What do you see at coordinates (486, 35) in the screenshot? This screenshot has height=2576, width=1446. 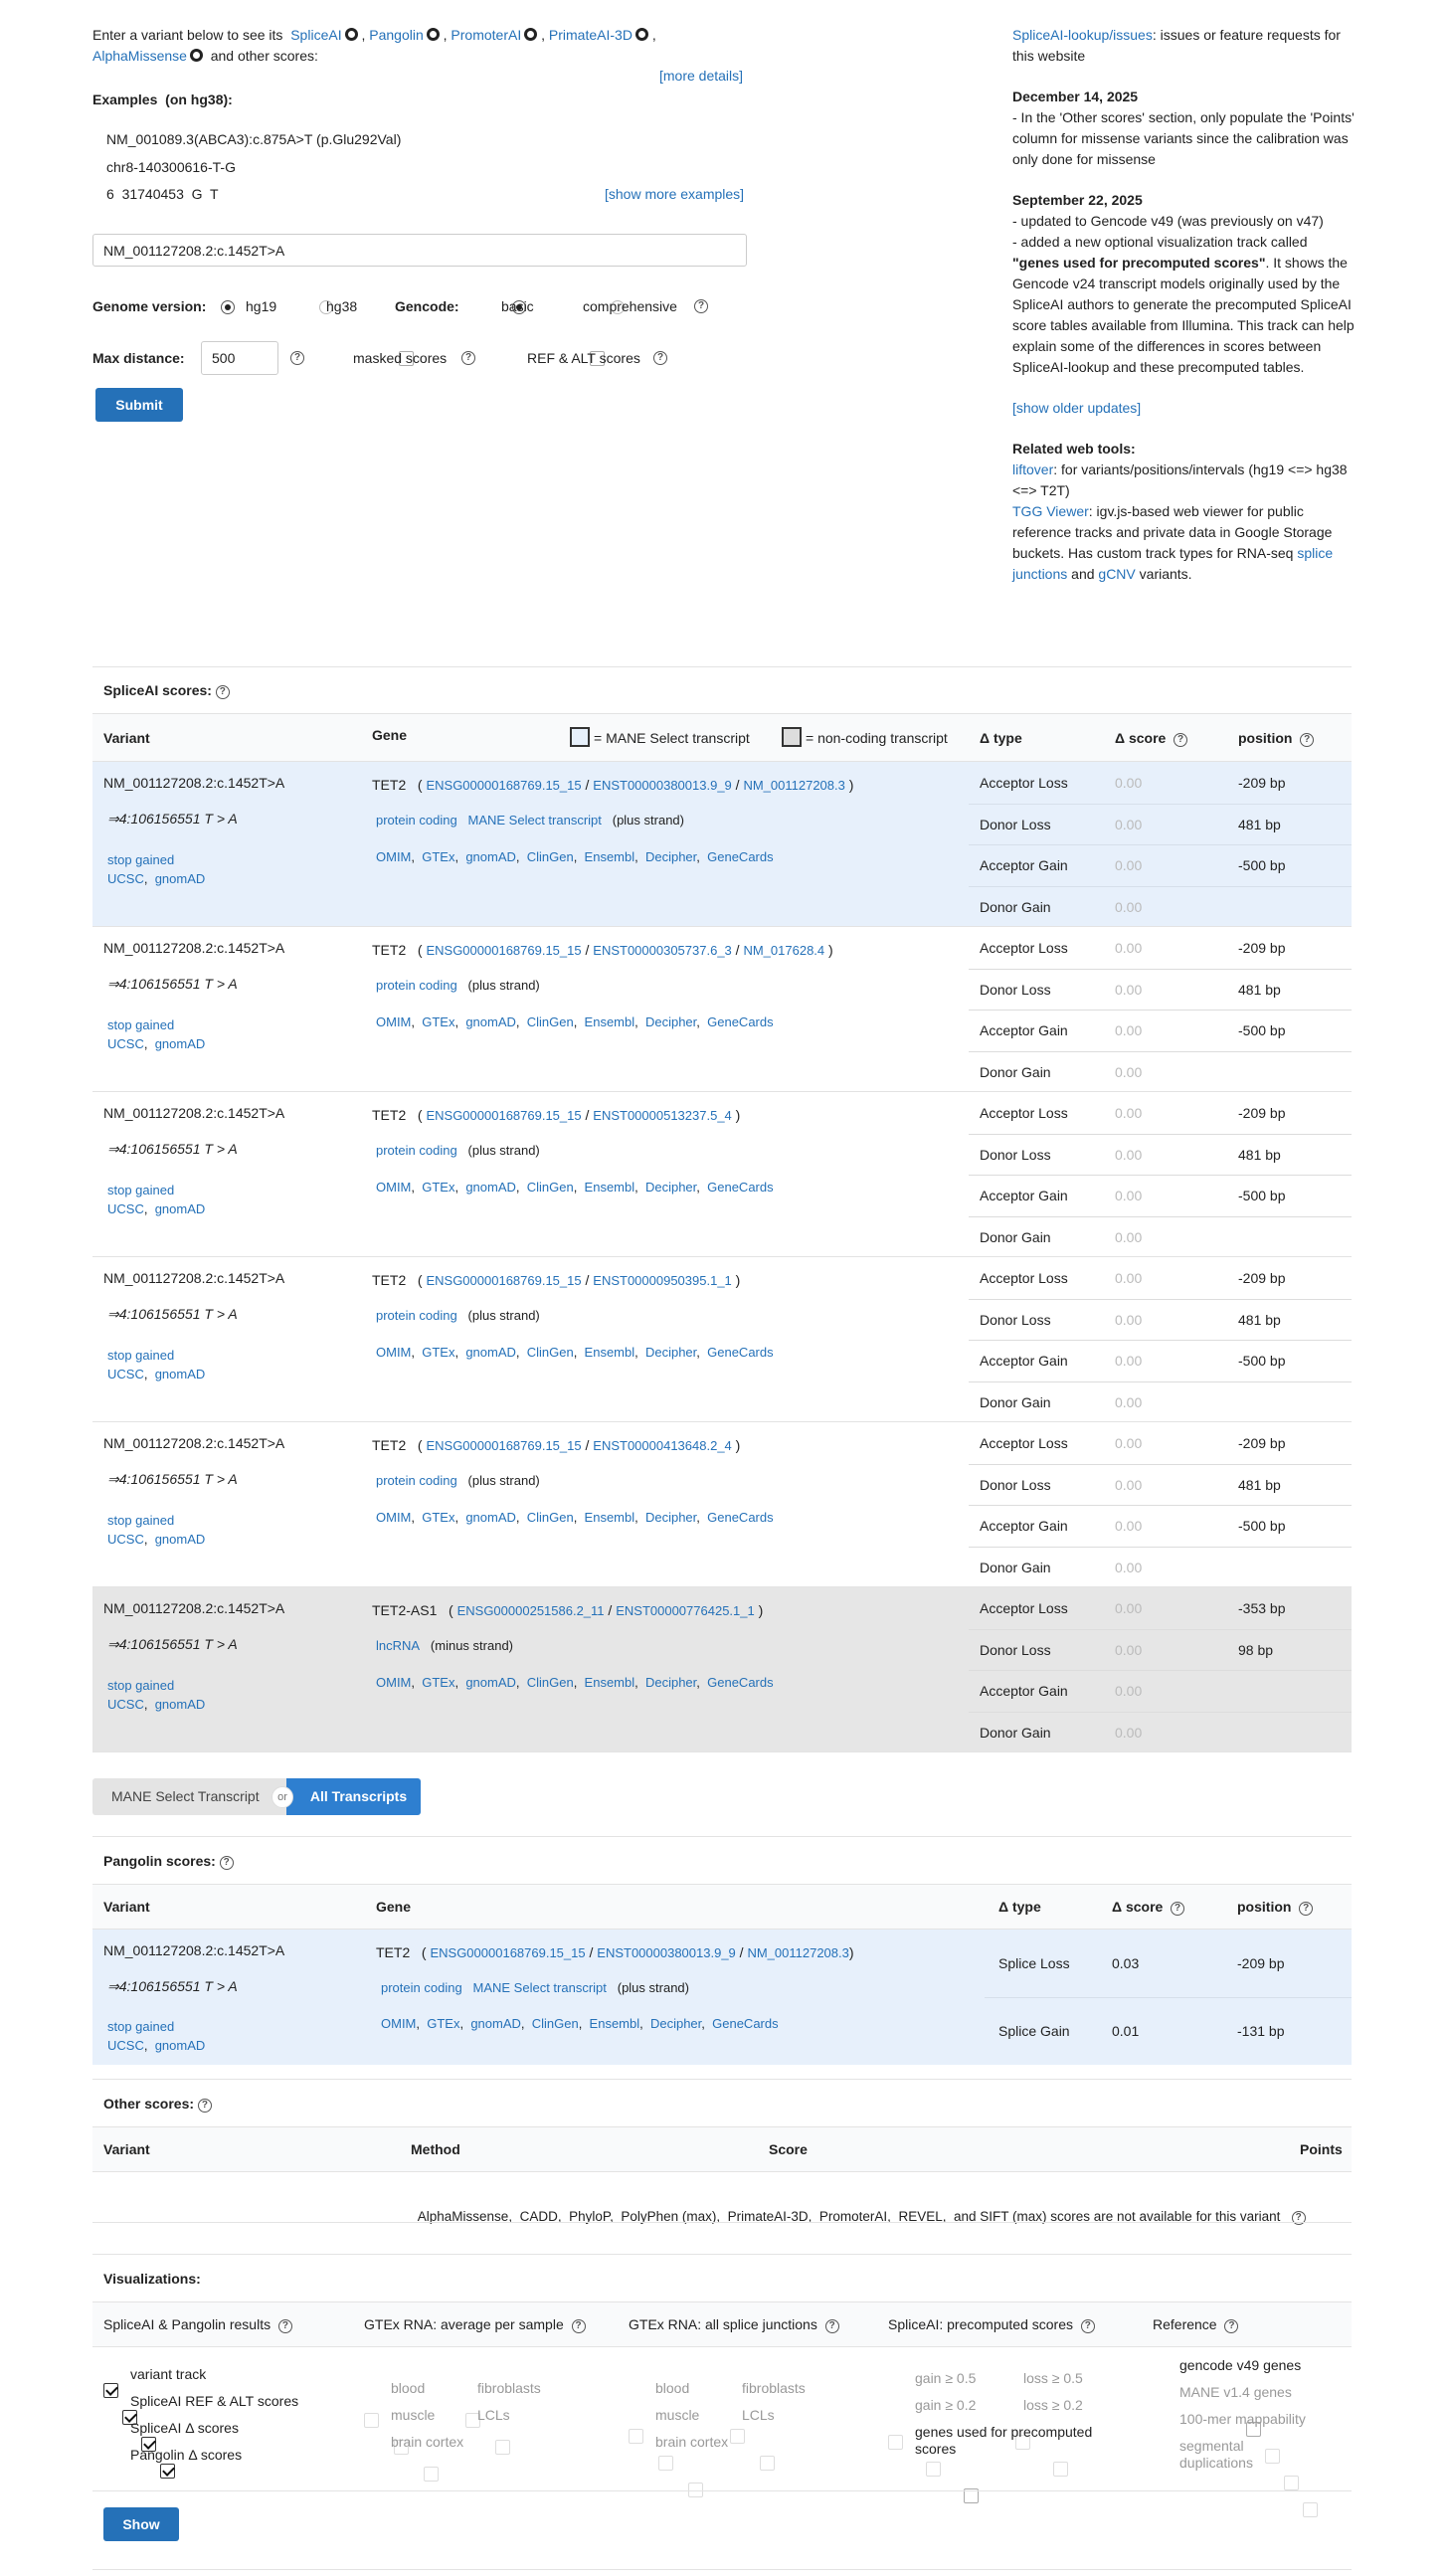 I see `promoterai-link: PromoterAI` at bounding box center [486, 35].